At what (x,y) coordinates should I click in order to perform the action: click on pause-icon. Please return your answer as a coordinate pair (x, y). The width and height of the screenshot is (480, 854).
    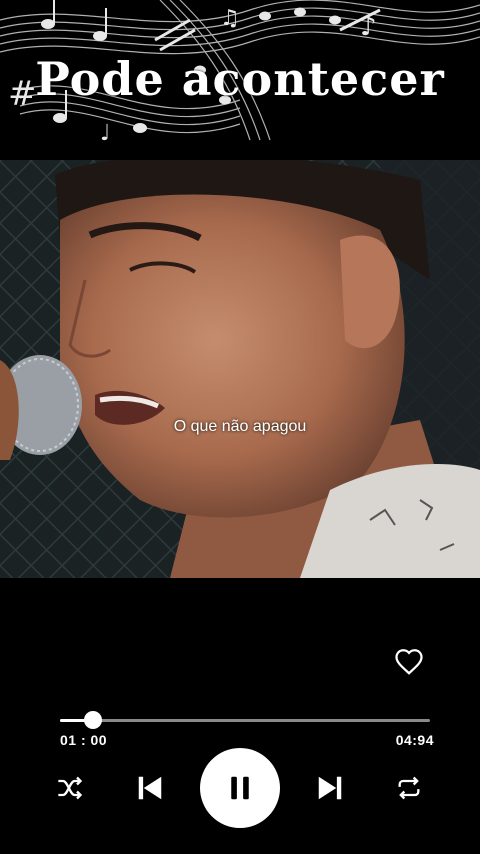
    Looking at the image, I should click on (240, 788).